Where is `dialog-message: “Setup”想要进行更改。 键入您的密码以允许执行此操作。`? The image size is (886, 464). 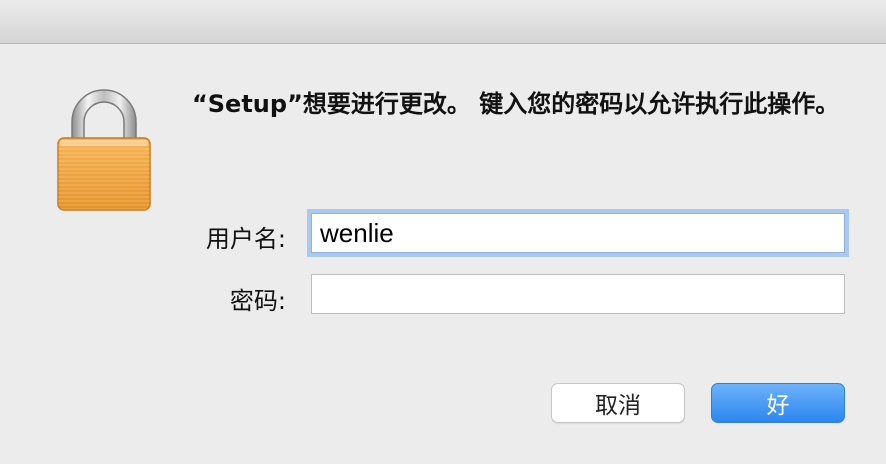
dialog-message: “Setup”想要进行更改。 键入您的密码以允许执行此操作。 is located at coordinates (516, 104).